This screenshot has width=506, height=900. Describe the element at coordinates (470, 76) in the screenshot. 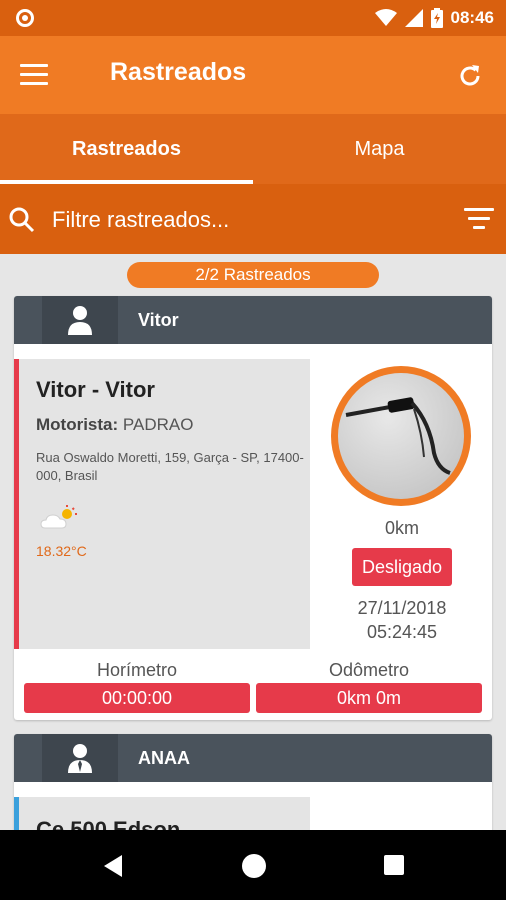

I see `refresh-icon` at that location.